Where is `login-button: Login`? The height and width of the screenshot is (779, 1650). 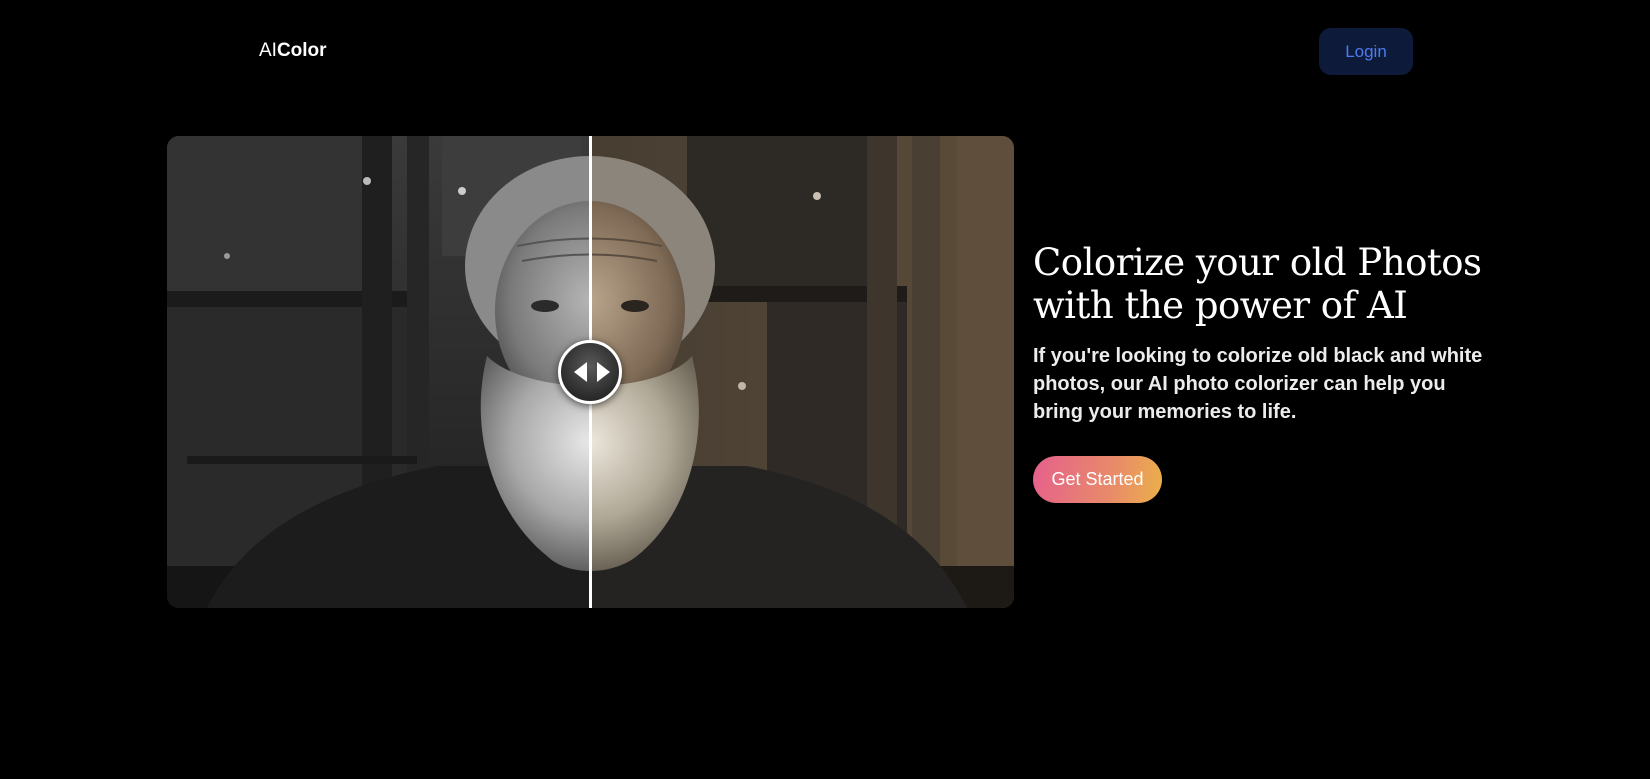 login-button: Login is located at coordinates (1366, 51).